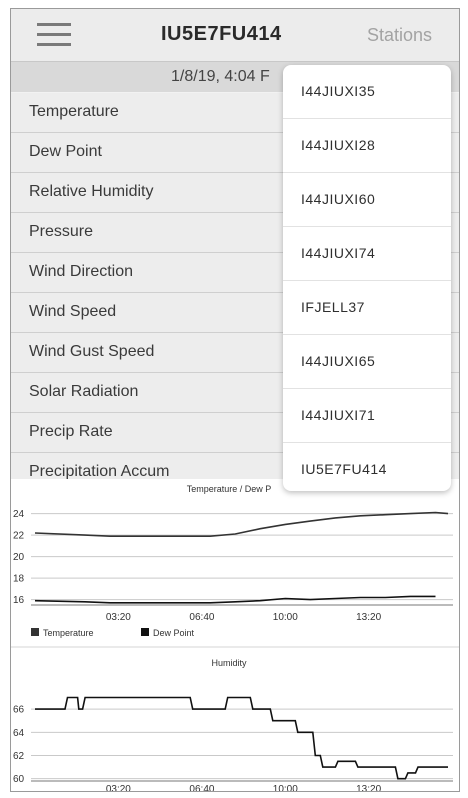  Describe the element at coordinates (220, 76) in the screenshot. I see `observation-timestamp: 1/8/19, 4:04 F` at that location.